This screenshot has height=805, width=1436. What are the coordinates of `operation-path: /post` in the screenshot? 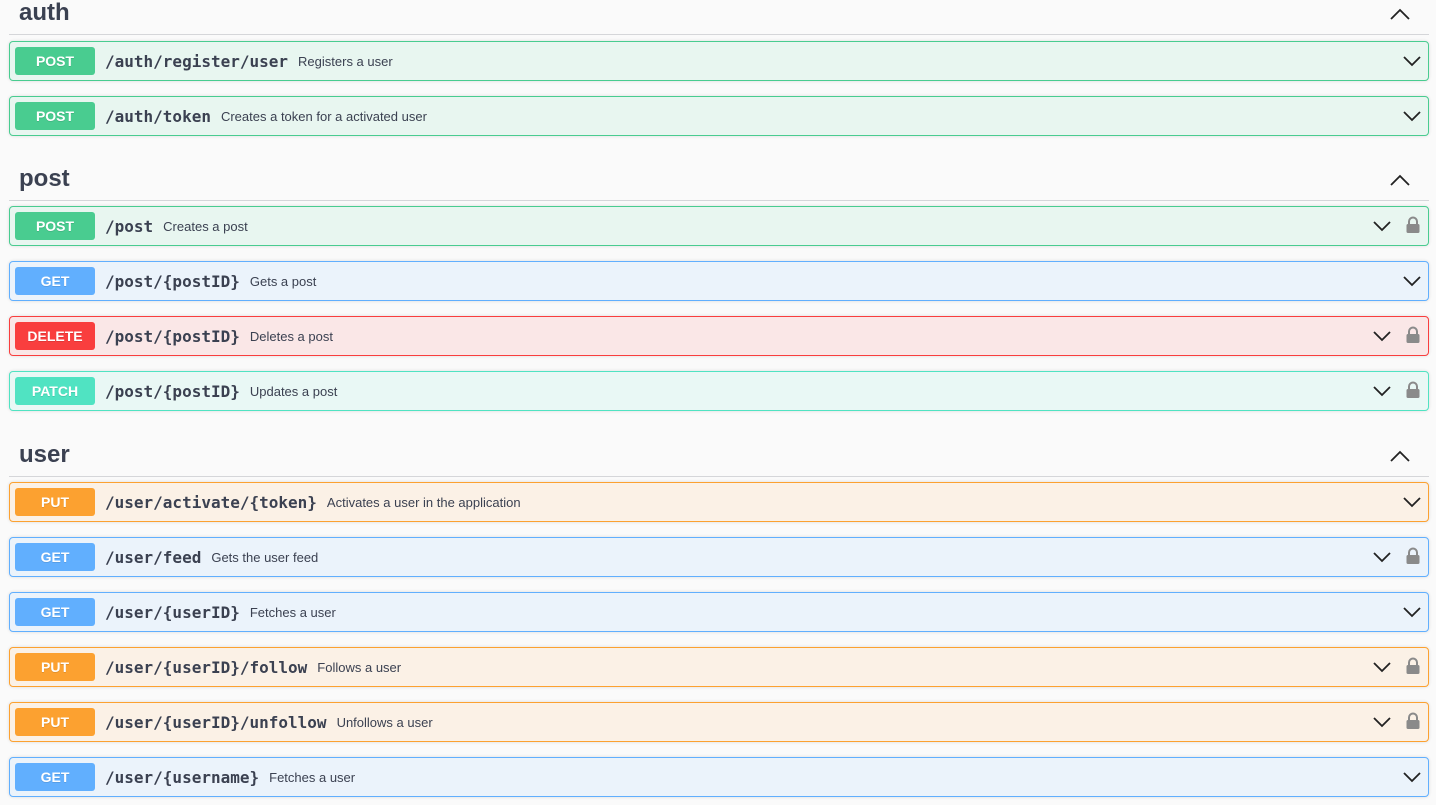 It's located at (129, 226).